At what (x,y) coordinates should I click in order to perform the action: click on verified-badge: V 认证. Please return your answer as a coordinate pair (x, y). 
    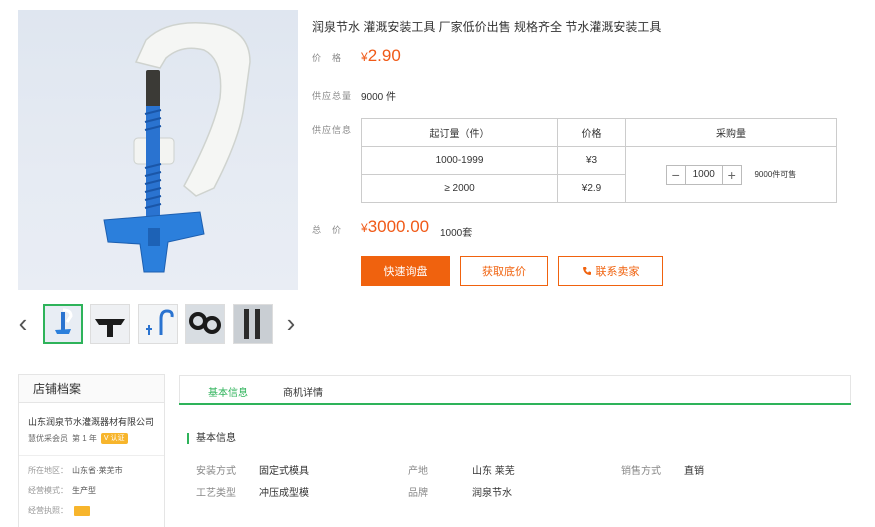
    Looking at the image, I should click on (114, 438).